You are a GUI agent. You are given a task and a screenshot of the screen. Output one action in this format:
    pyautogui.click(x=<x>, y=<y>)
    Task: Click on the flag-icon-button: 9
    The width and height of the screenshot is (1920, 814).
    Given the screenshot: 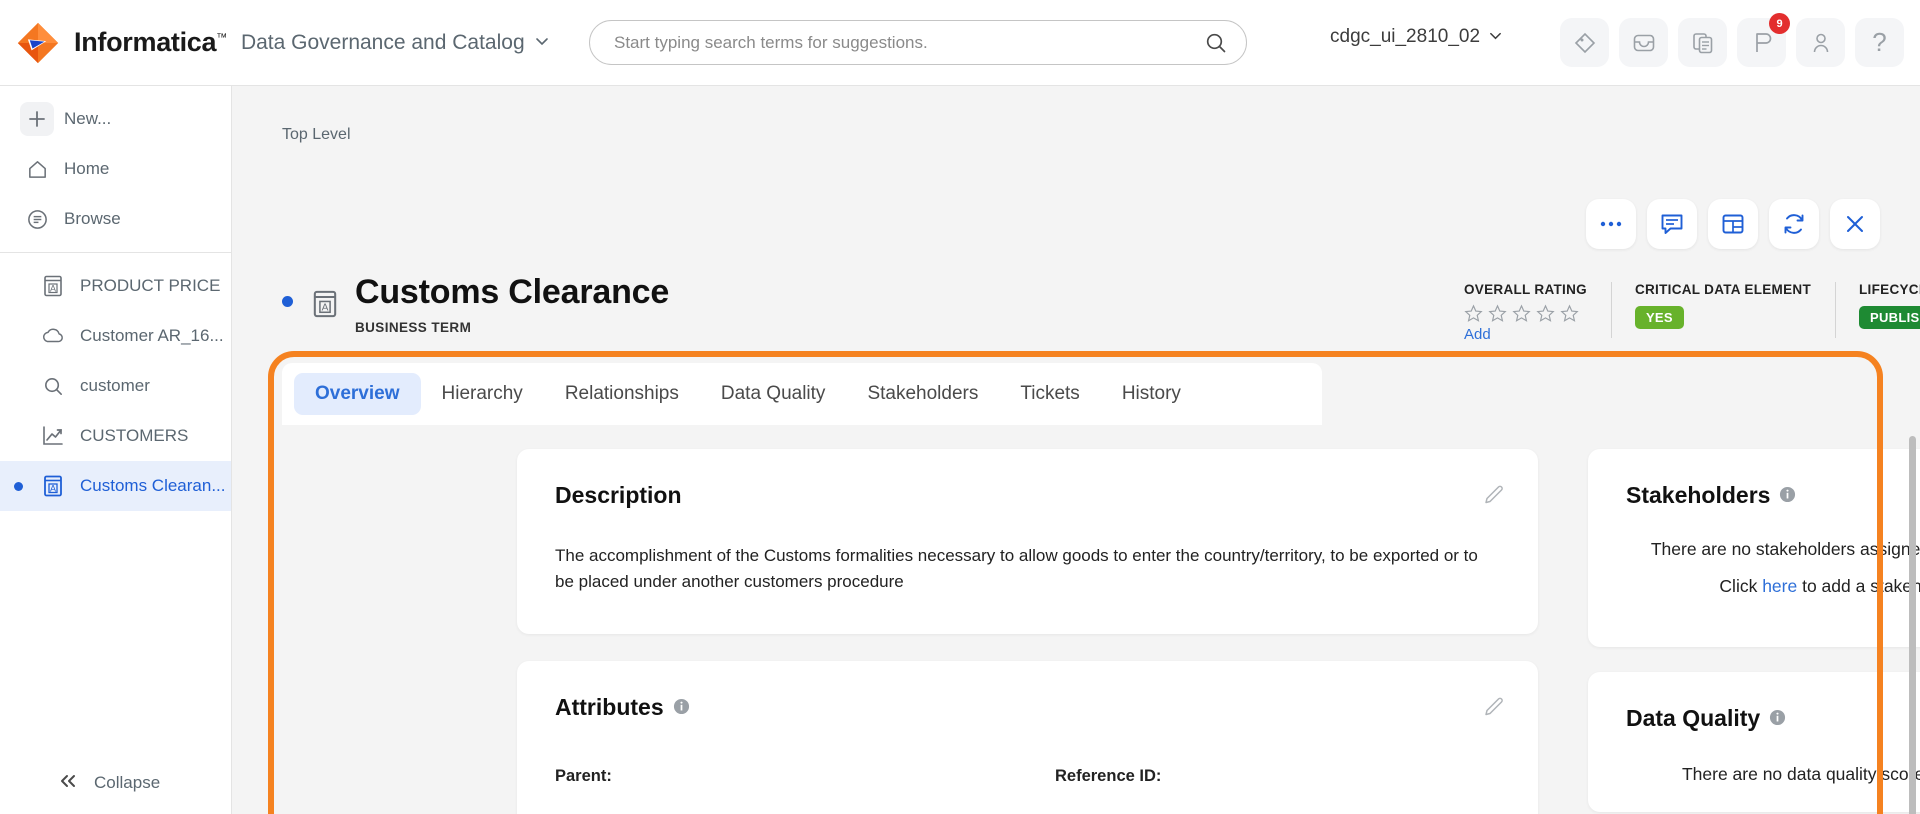 What is the action you would take?
    pyautogui.click(x=1763, y=40)
    